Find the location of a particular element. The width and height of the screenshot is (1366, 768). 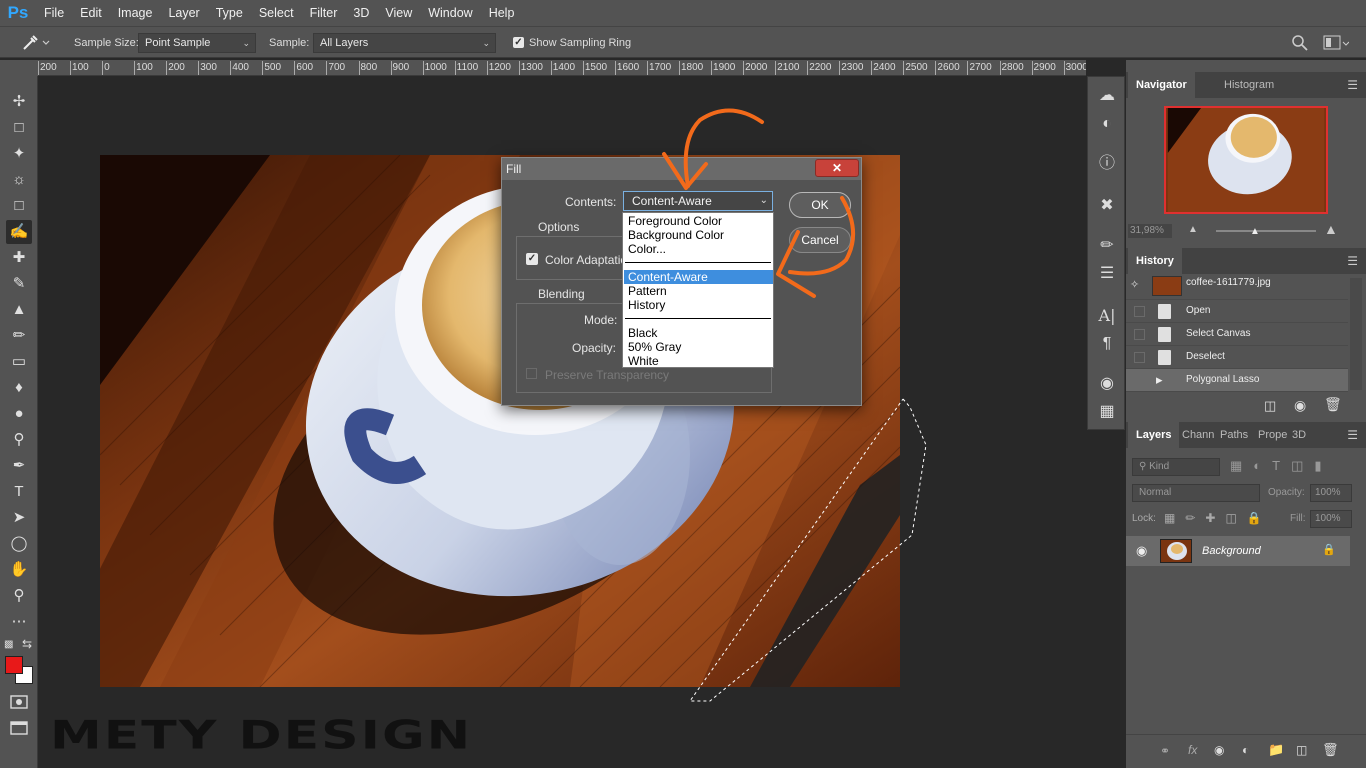

paragraph-icon: ¶ is located at coordinates (1107, 344).